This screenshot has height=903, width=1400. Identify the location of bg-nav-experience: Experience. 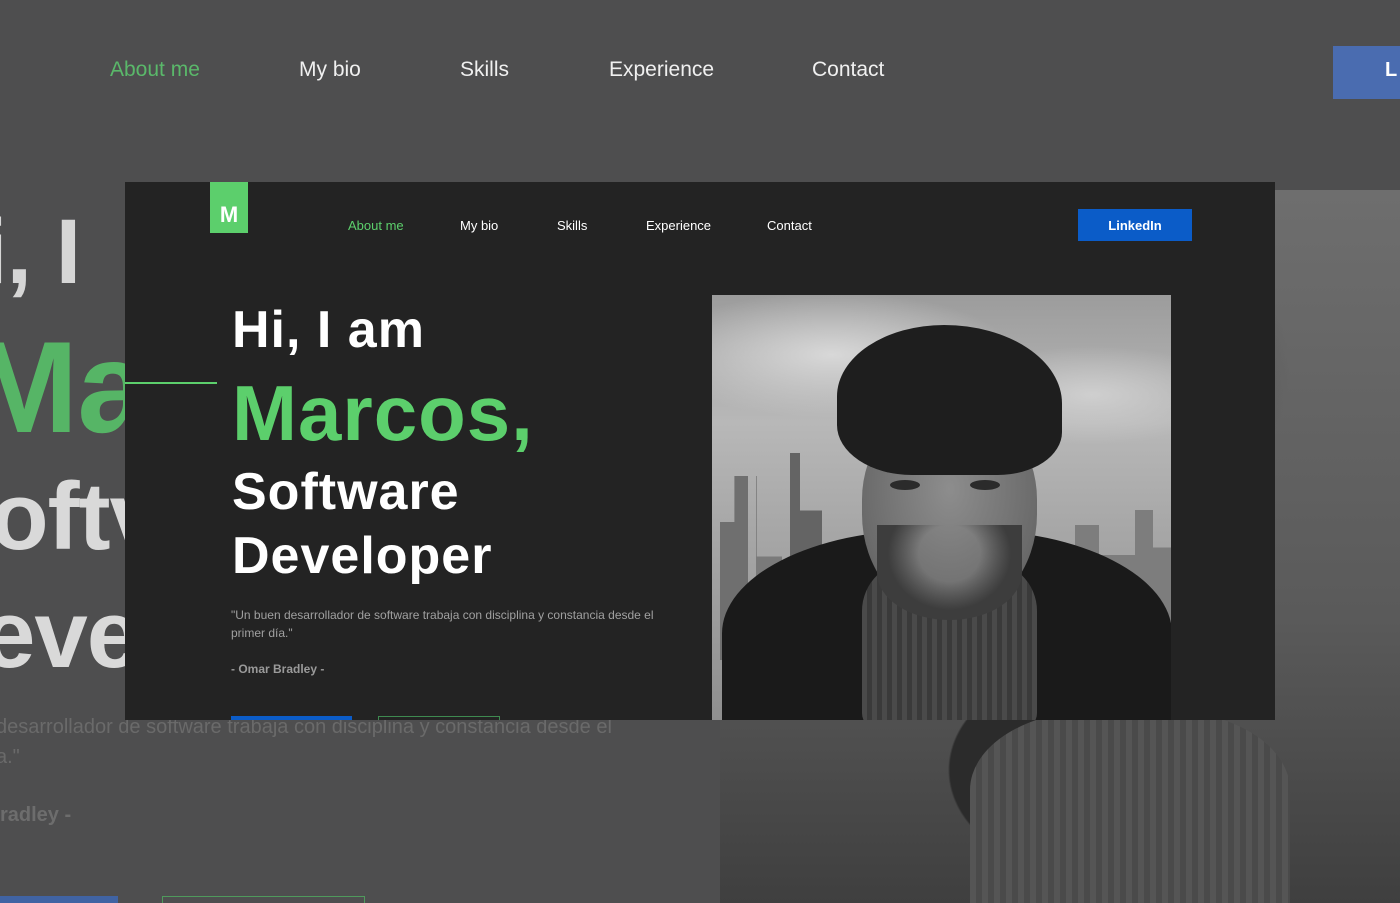
(662, 69).